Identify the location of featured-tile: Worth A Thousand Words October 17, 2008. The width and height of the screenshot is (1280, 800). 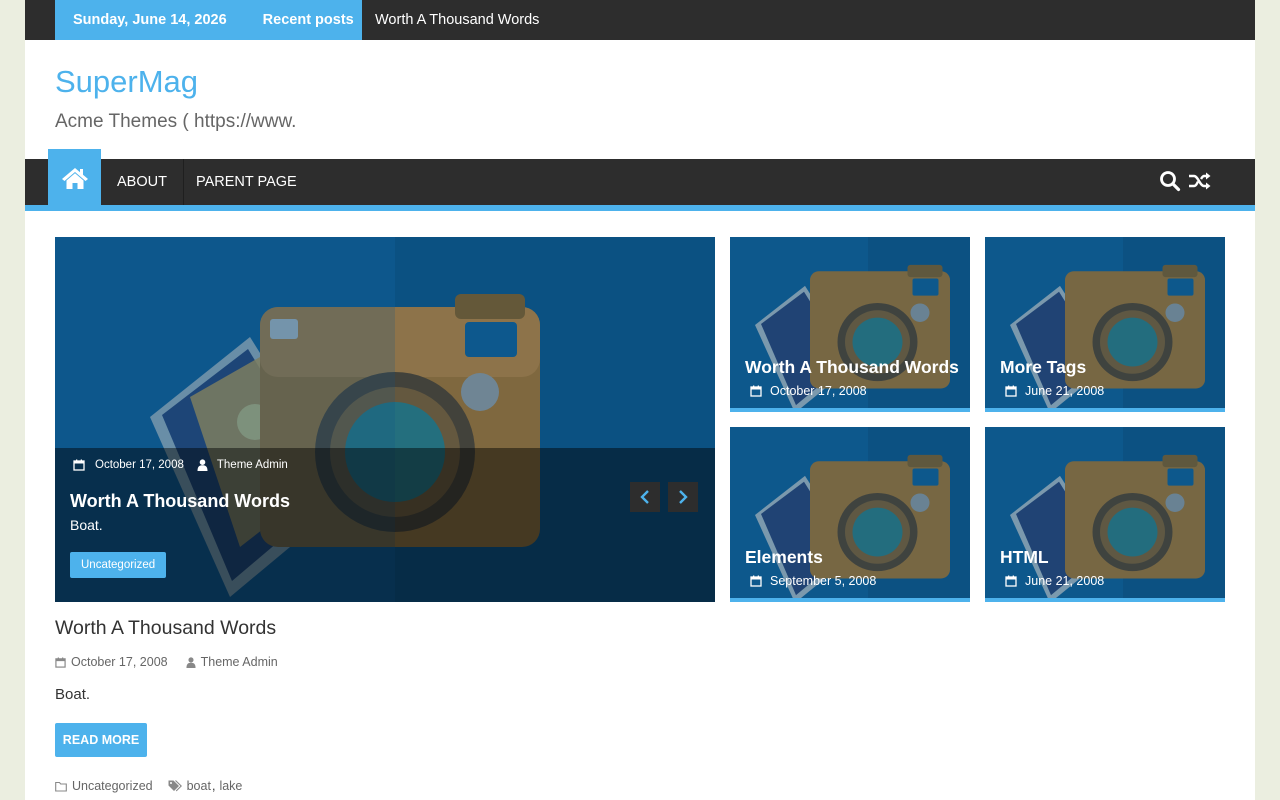
(850, 324).